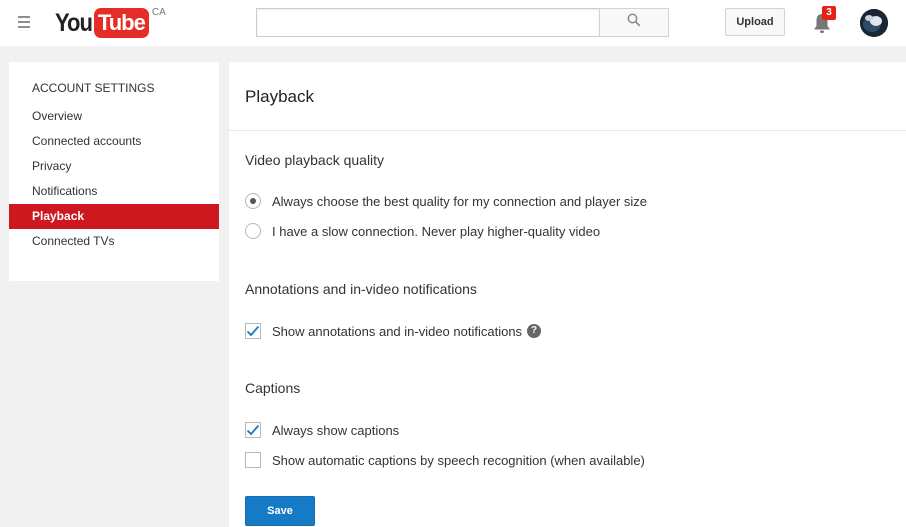  I want to click on hamburger-menu-icon, so click(24, 22).